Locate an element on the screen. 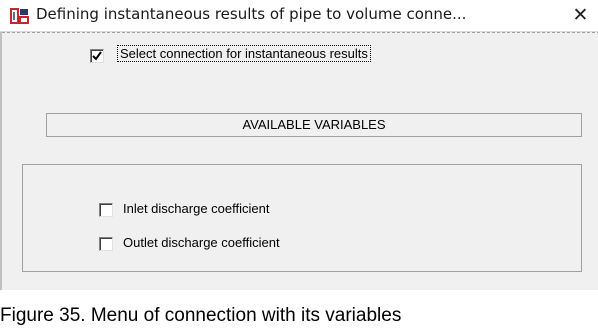 Image resolution: width=598 pixels, height=333 pixels. inlet-discharge-checkbox is located at coordinates (106, 210).